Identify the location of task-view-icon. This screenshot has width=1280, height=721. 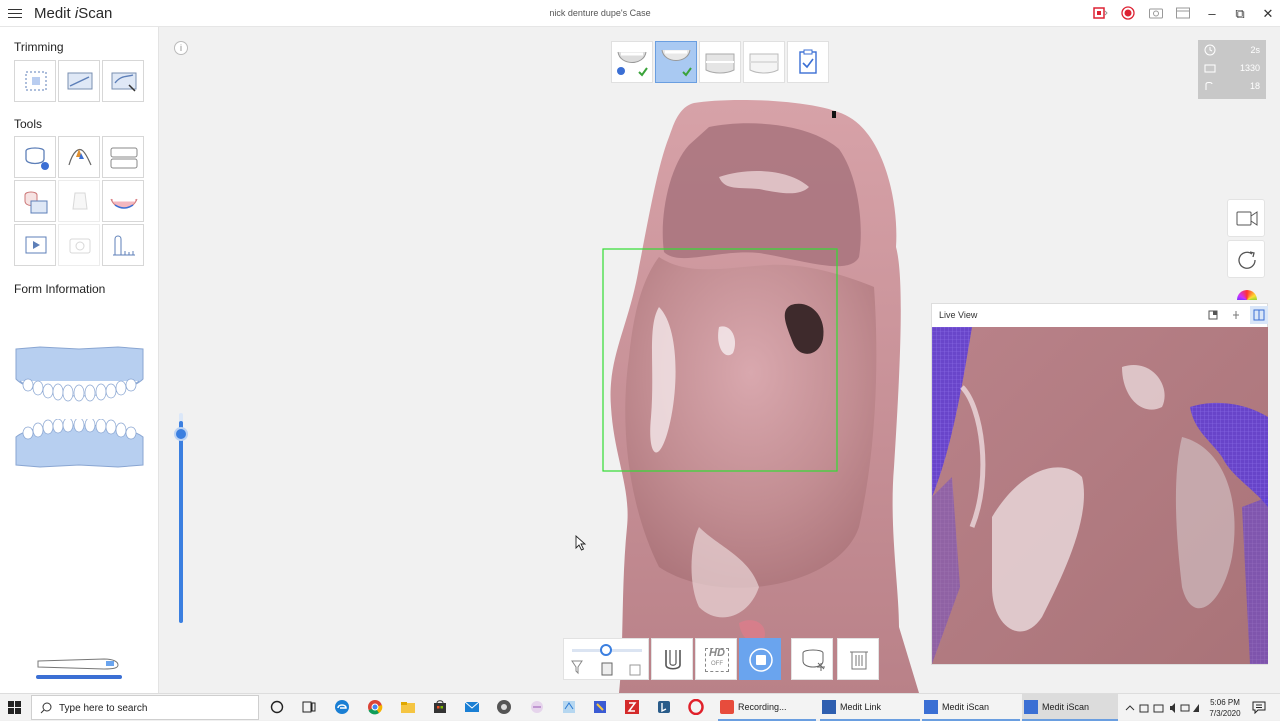
(309, 707).